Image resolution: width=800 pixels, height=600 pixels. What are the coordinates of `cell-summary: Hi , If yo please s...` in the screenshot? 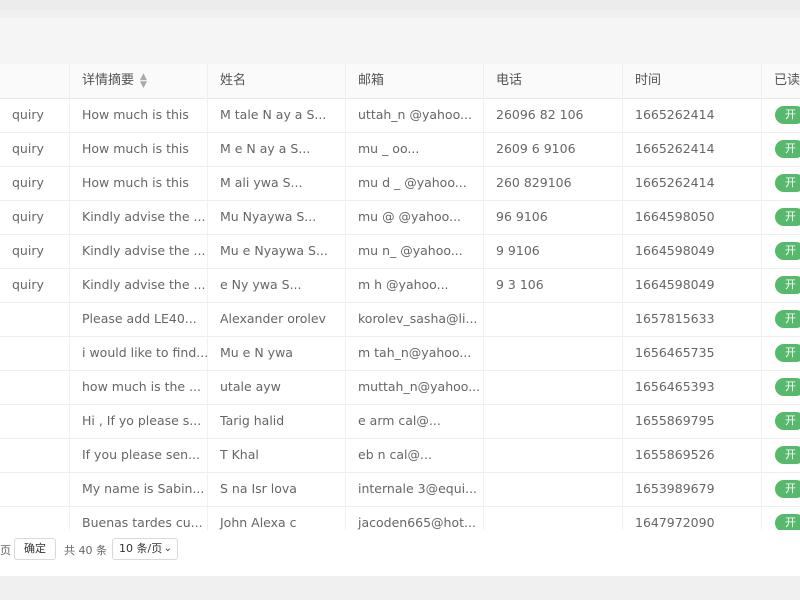 It's located at (139, 421).